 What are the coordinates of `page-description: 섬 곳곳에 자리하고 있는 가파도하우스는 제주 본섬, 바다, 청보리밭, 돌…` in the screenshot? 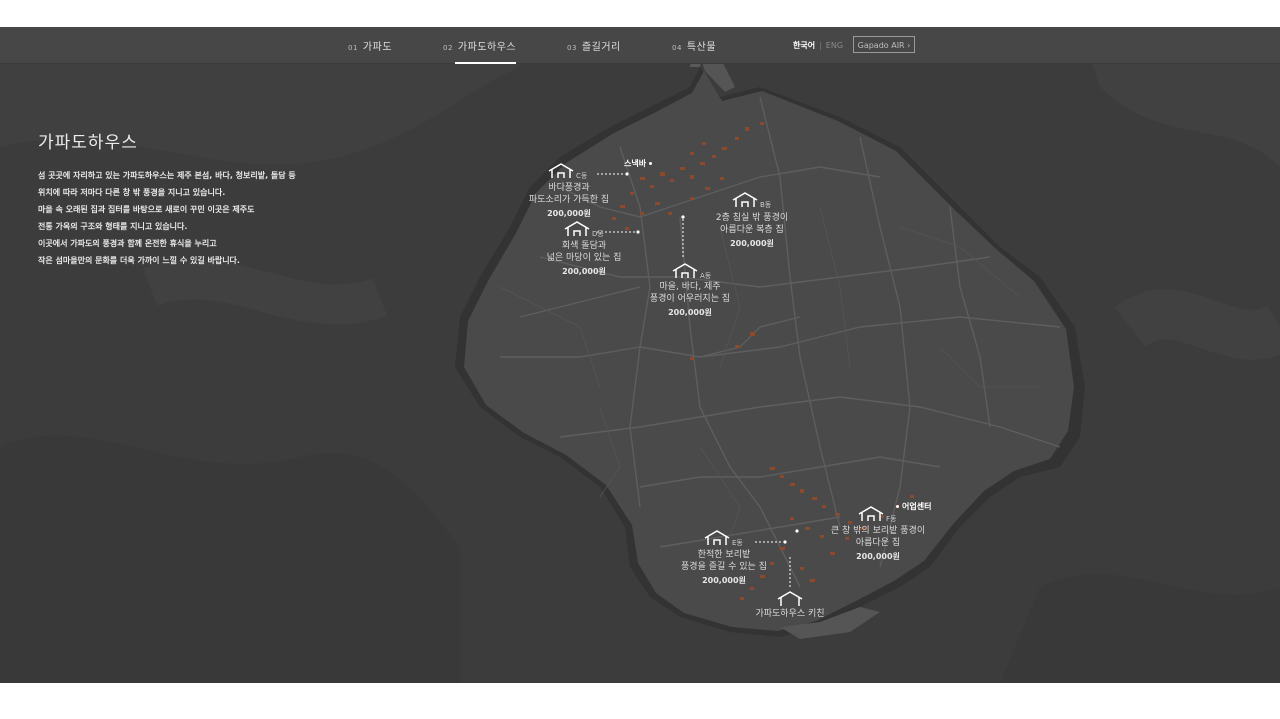 It's located at (183, 218).